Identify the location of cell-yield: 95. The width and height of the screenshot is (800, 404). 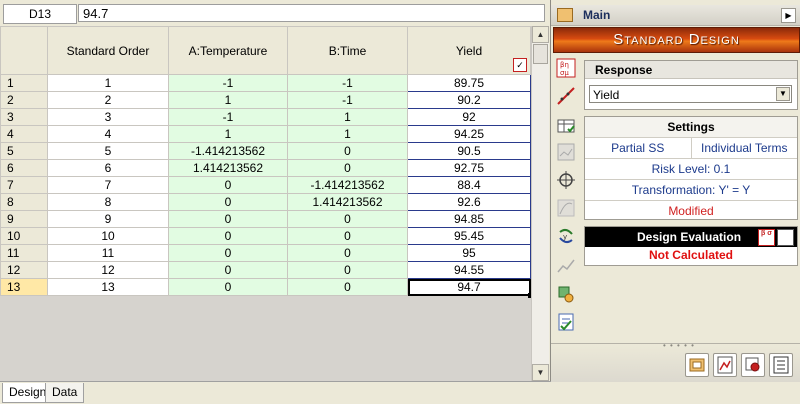
(469, 253).